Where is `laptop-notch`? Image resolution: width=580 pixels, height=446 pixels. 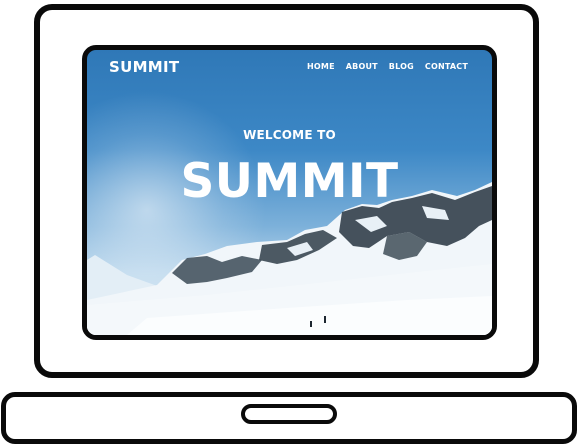
laptop-notch is located at coordinates (289, 414).